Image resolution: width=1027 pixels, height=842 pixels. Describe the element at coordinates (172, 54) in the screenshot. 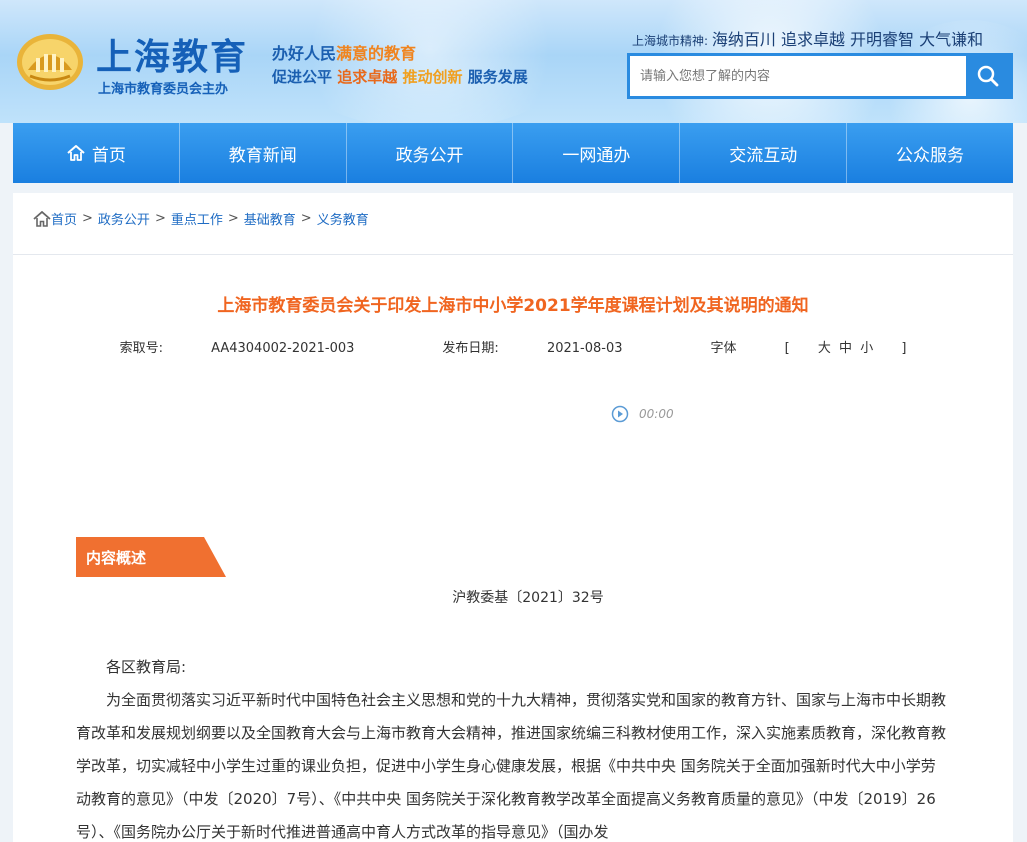

I see `site-logo-title: 上海教育` at that location.